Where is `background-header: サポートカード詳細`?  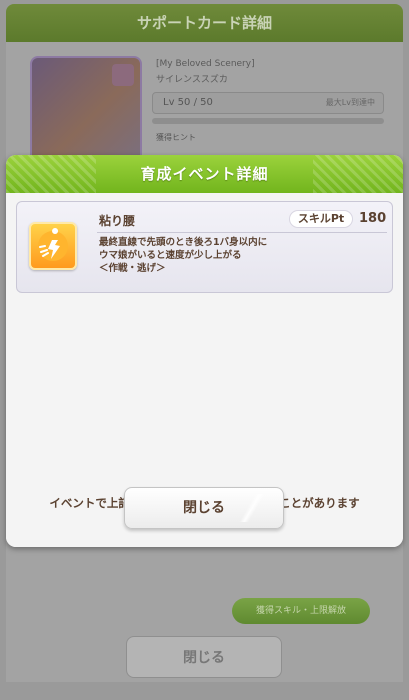 background-header: サポートカード詳細 is located at coordinates (204, 23).